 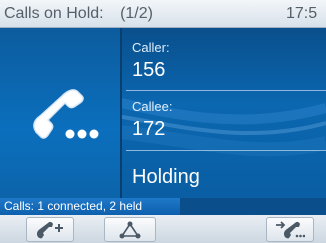 I want to click on conference-button, so click(x=130, y=229).